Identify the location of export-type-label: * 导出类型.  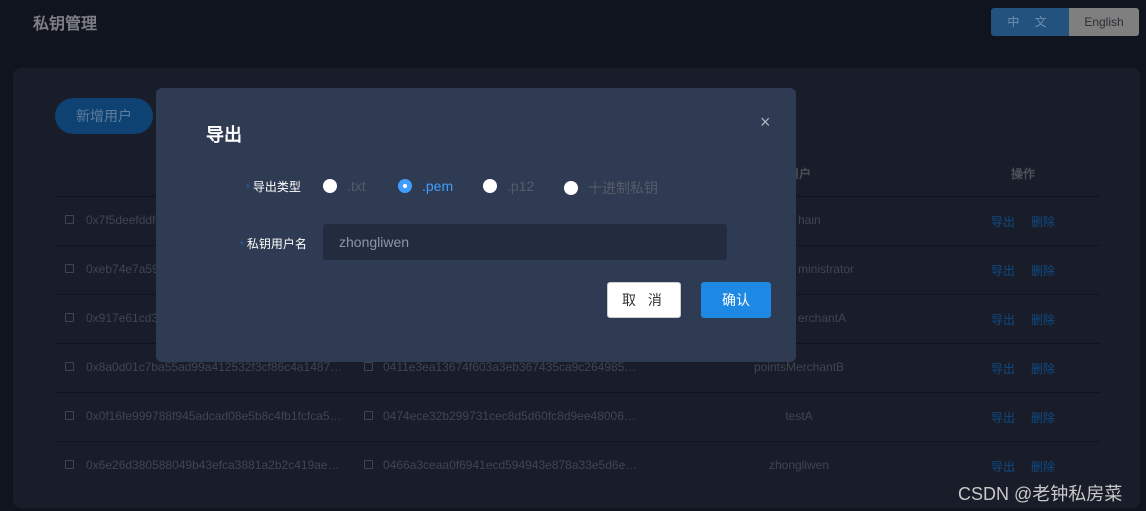
(273, 187).